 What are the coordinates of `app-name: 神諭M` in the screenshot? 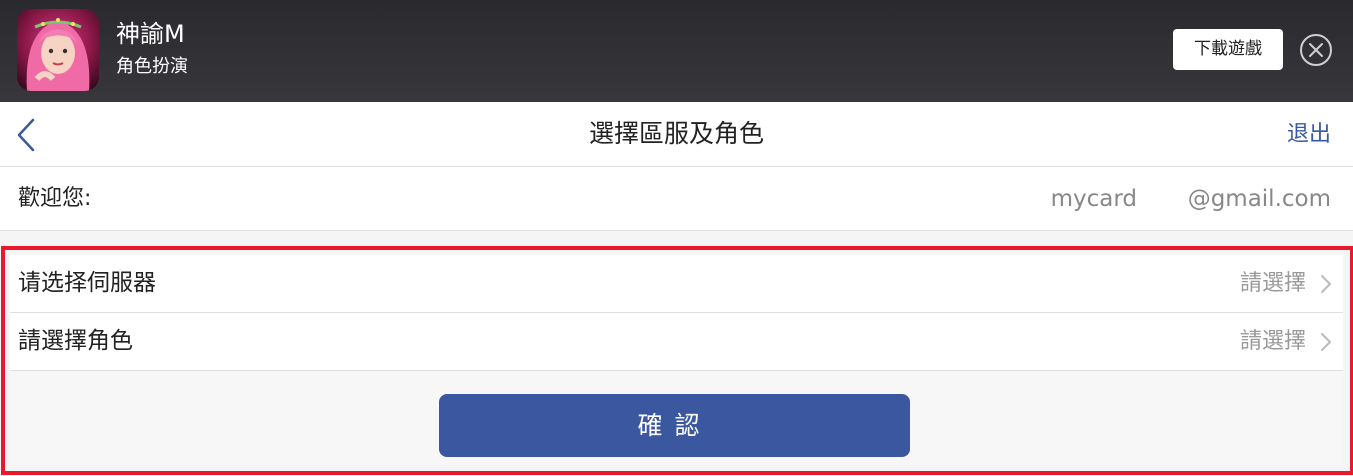 It's located at (150, 34).